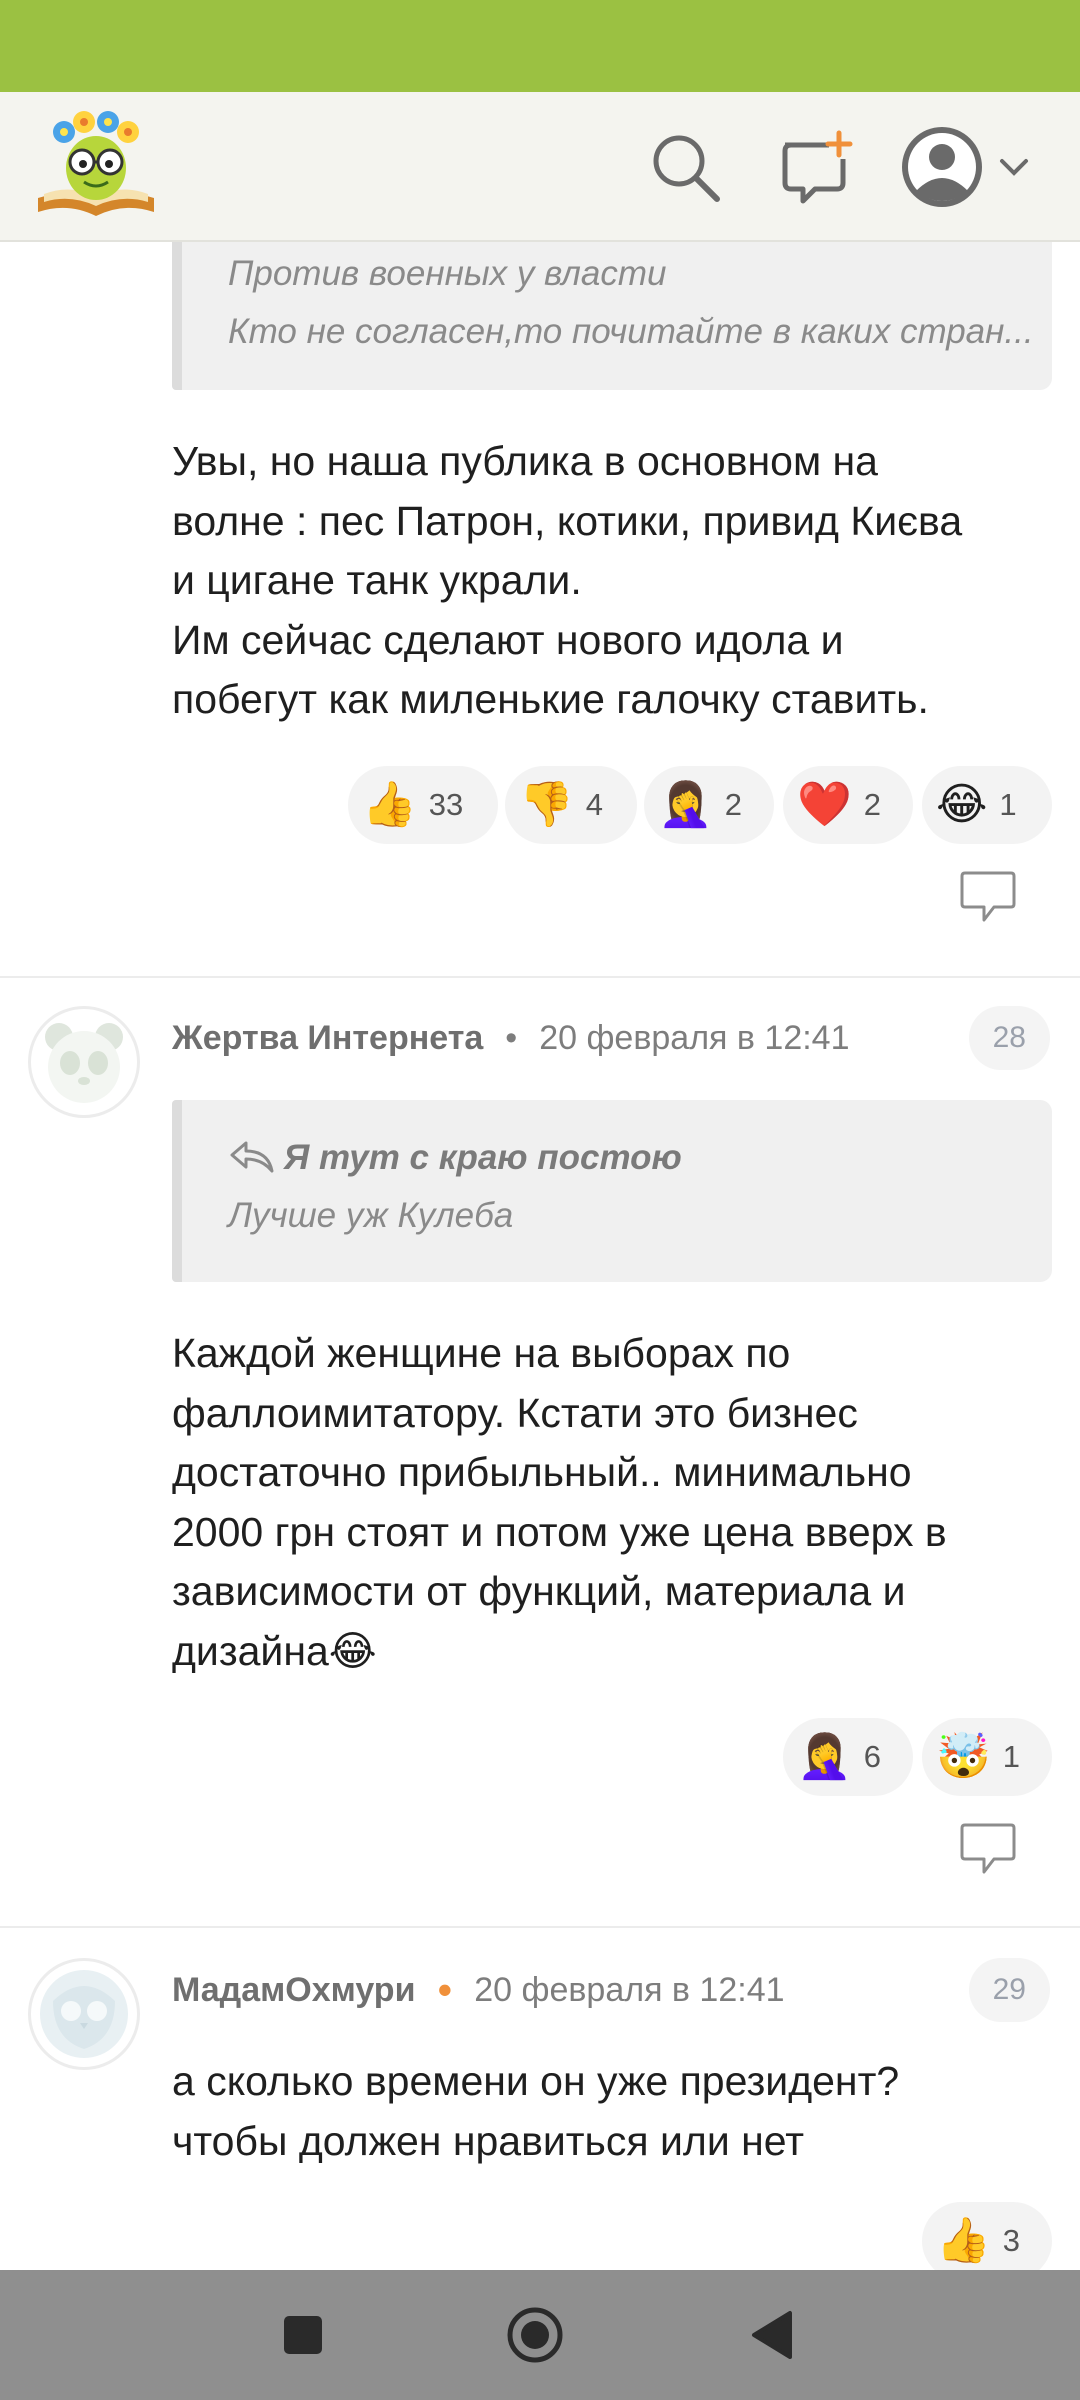 Image resolution: width=1080 pixels, height=2400 pixels. I want to click on reaction-thumbs-up: 👍 33, so click(423, 805).